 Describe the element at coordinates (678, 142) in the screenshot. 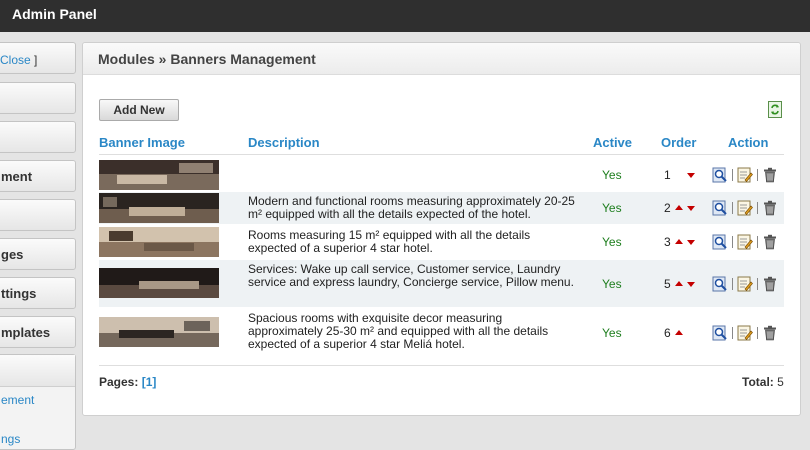

I see `column-header-order: Order` at that location.